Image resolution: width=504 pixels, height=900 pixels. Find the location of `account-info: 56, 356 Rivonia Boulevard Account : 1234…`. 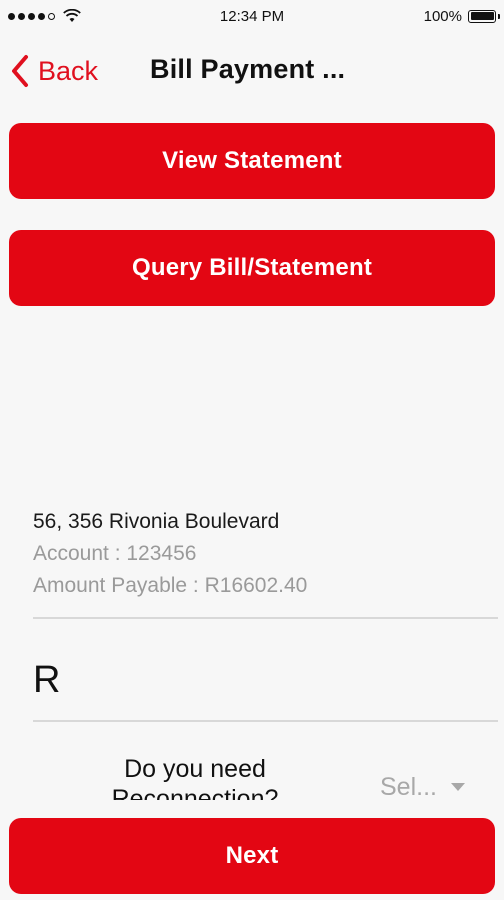

account-info: 56, 356 Rivonia Boulevard Account : 1234… is located at coordinates (170, 554).